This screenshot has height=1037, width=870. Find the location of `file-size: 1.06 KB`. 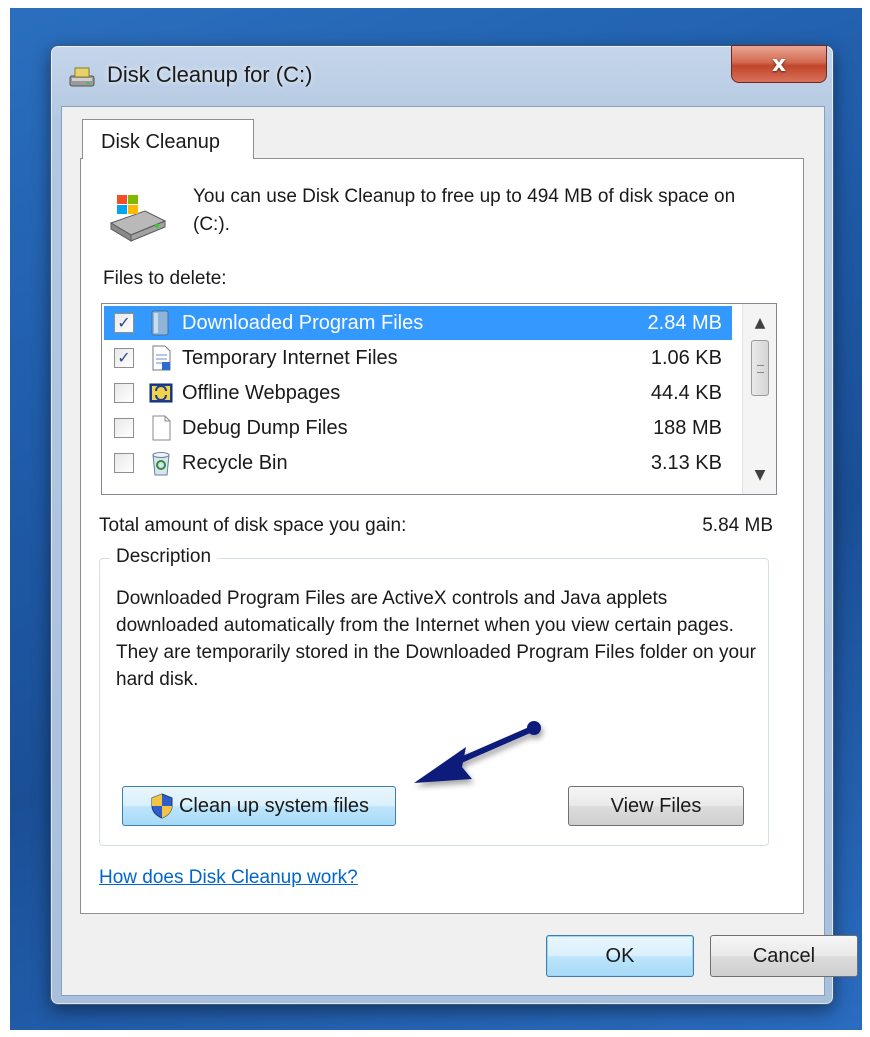

file-size: 1.06 KB is located at coordinates (686, 358).